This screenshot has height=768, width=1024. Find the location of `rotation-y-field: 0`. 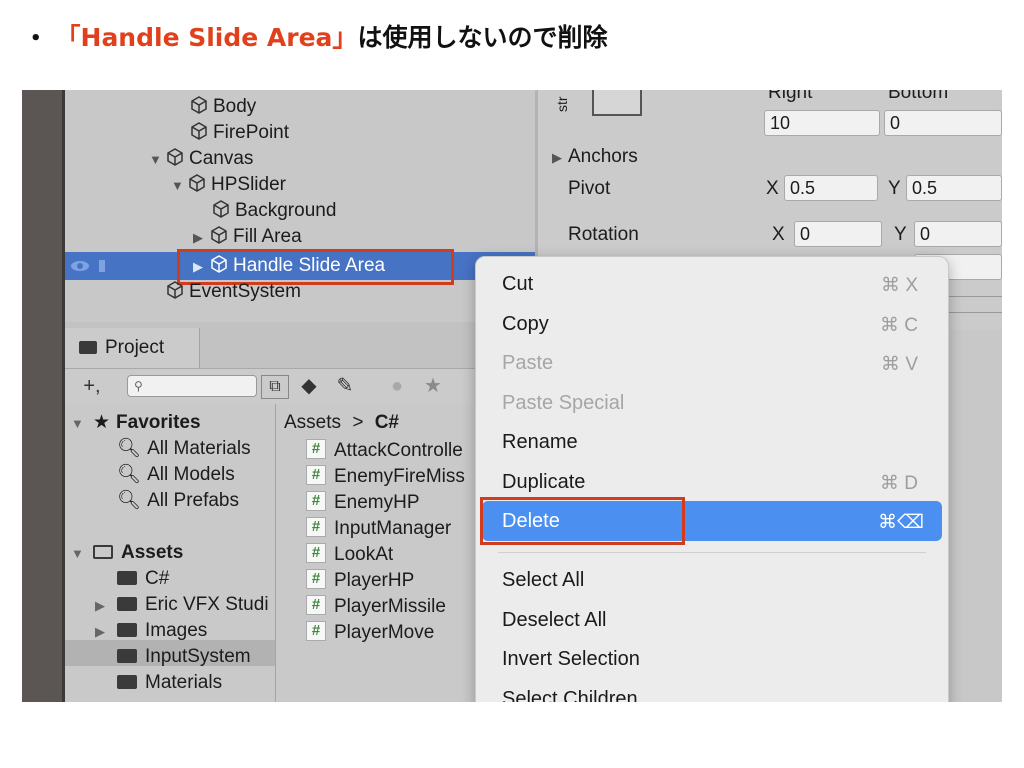

rotation-y-field: 0 is located at coordinates (958, 234).